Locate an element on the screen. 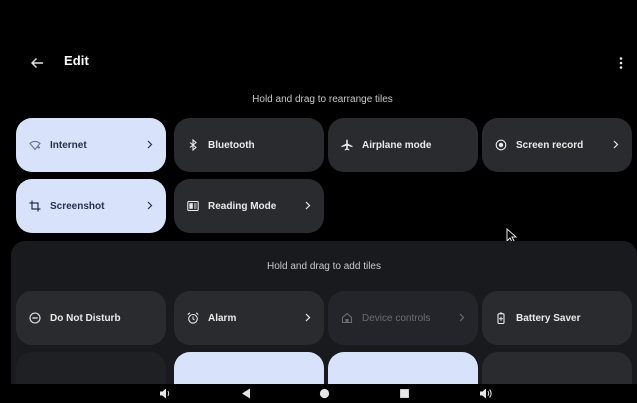 The image size is (637, 403). tile-label: Battery Saver is located at coordinates (548, 318).